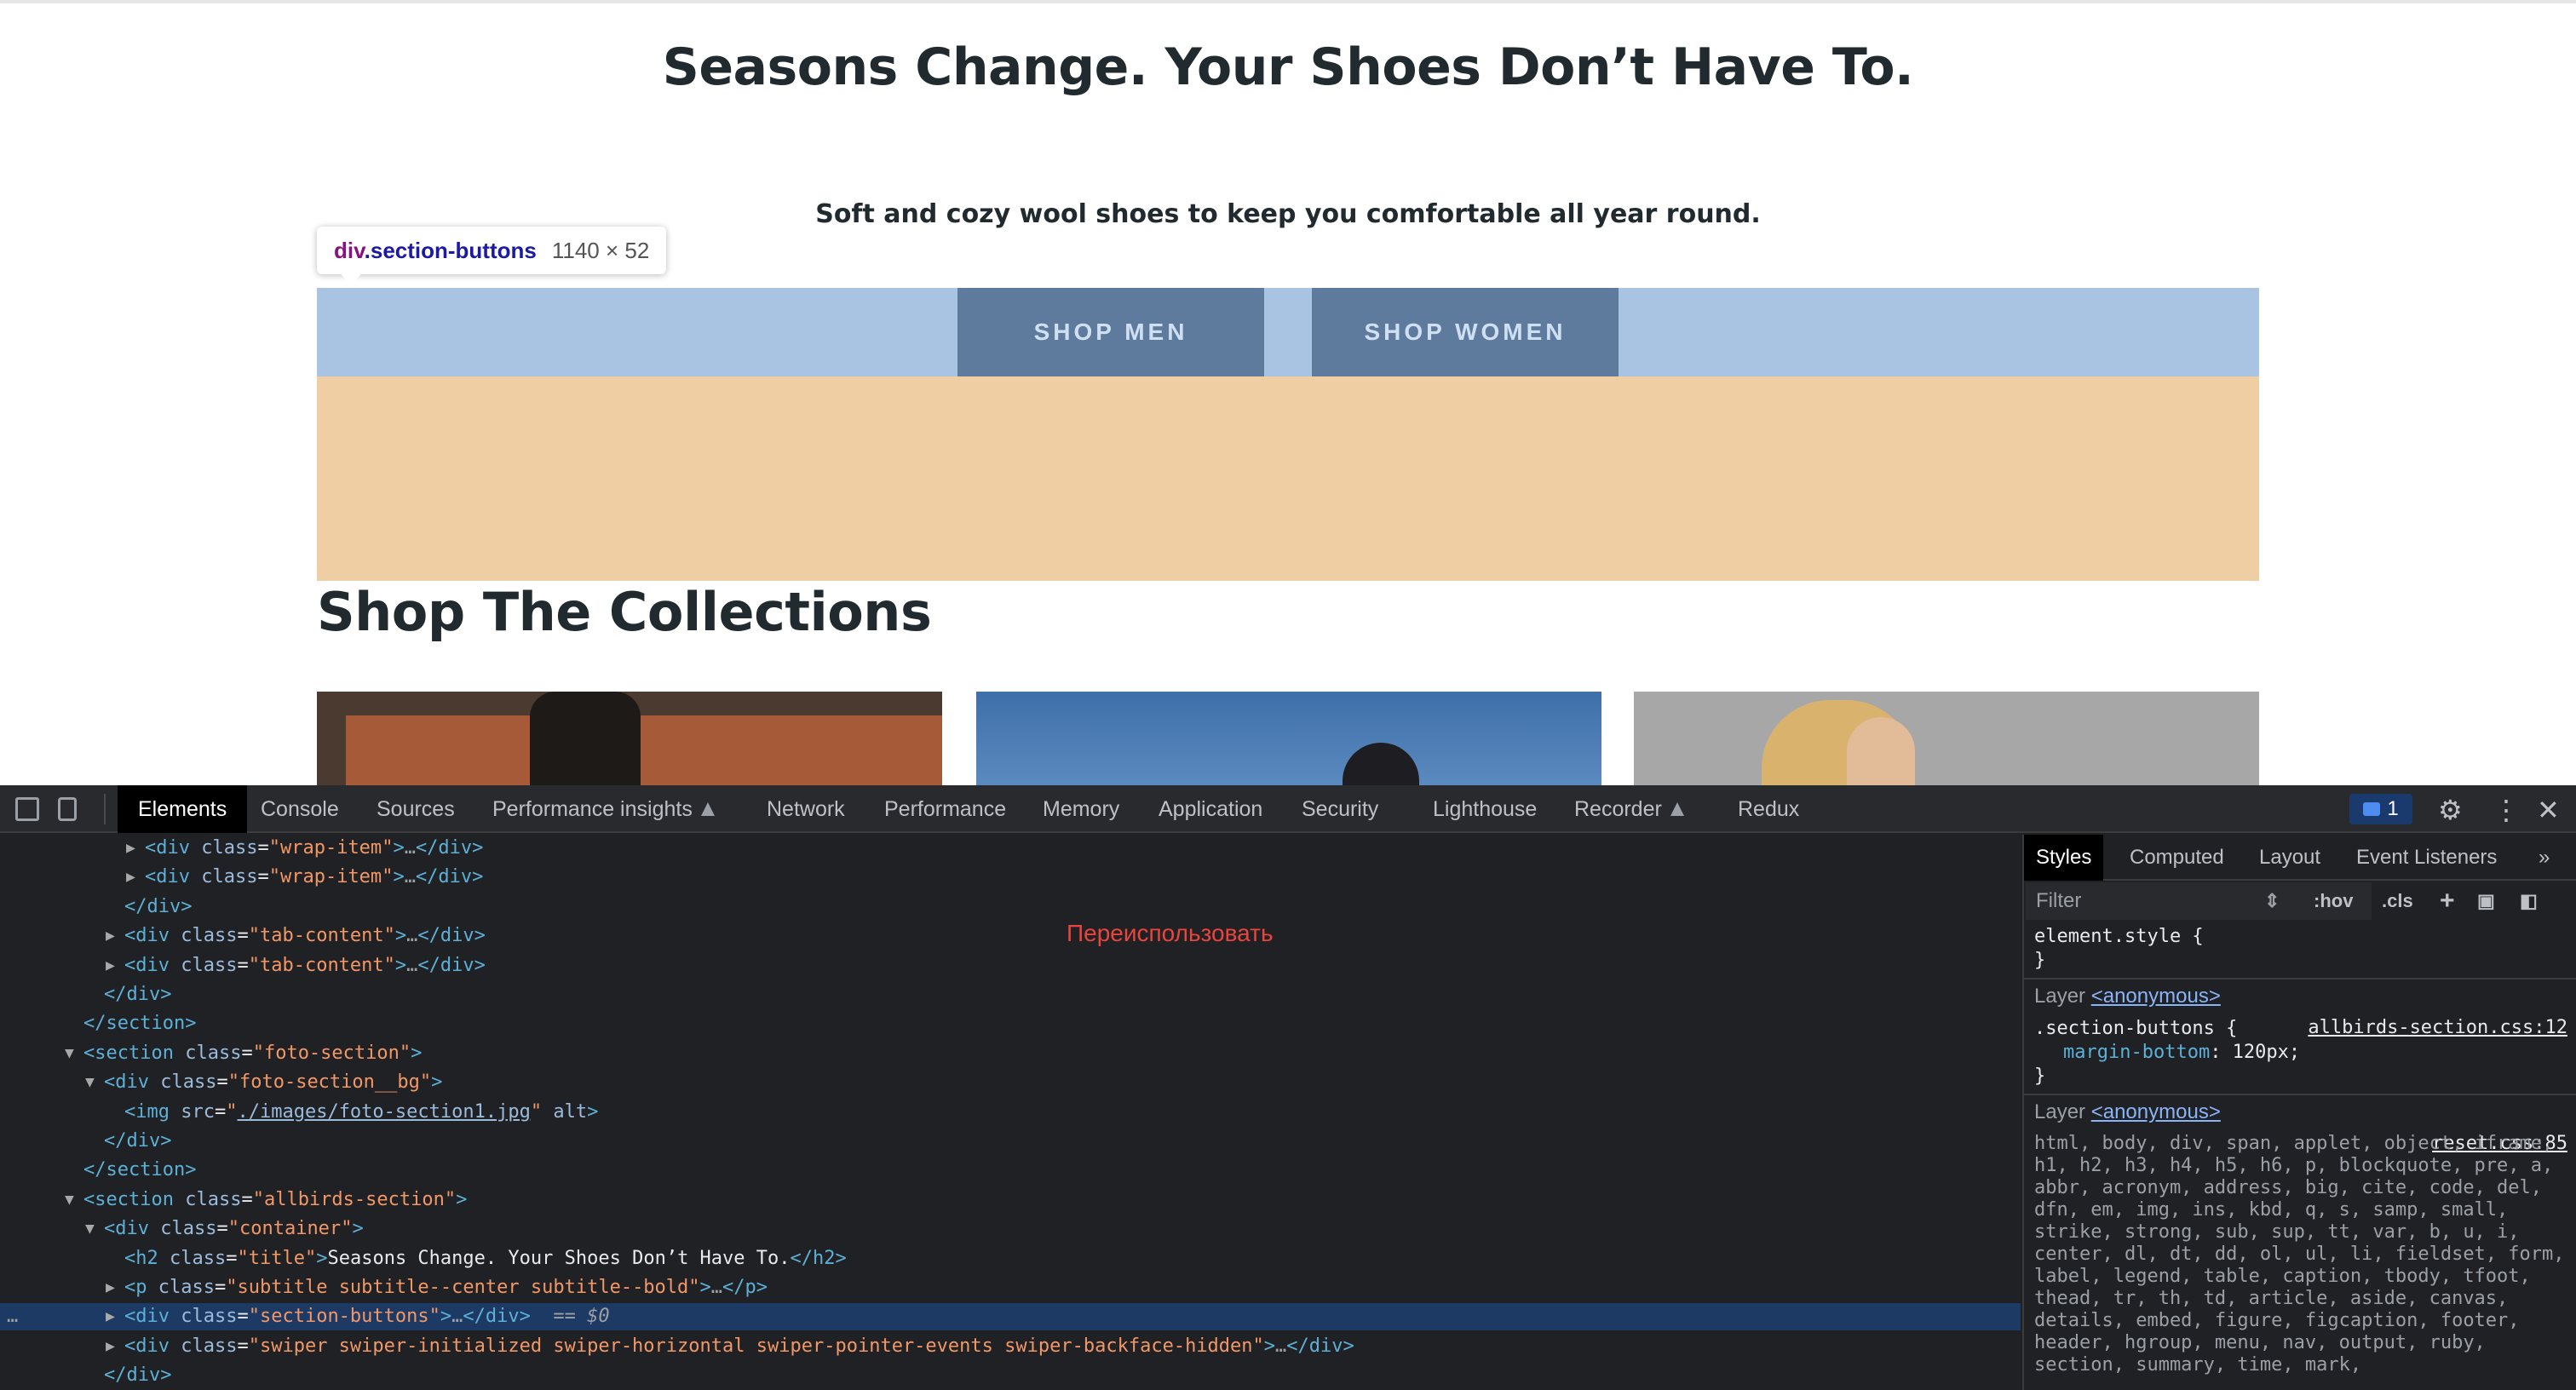 The height and width of the screenshot is (1390, 2576). What do you see at coordinates (67, 809) in the screenshot?
I see `device-toolbar-icon` at bounding box center [67, 809].